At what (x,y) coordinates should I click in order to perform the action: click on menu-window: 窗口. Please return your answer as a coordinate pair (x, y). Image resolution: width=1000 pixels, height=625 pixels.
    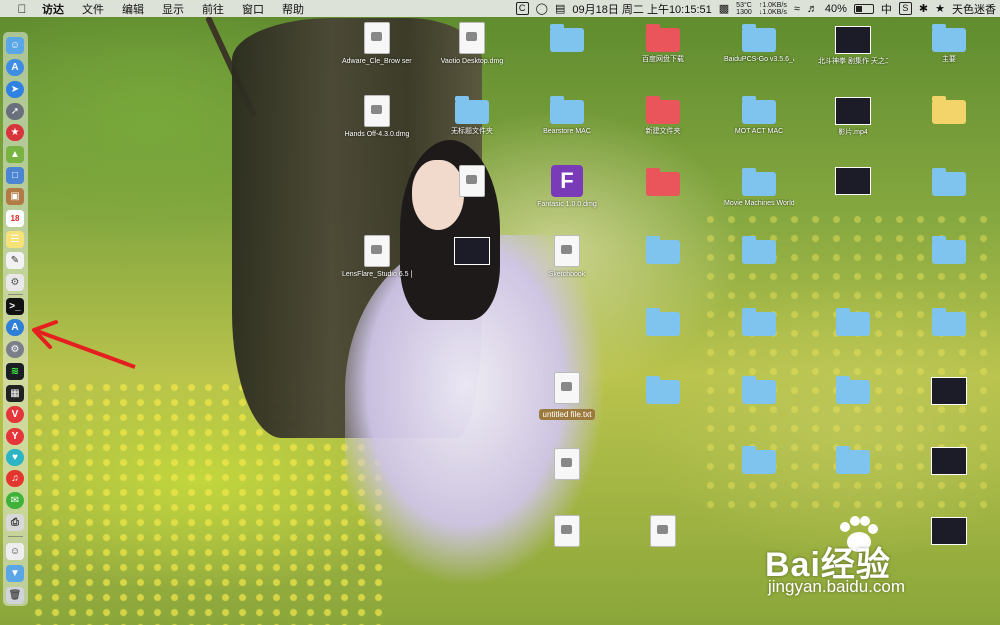
    Looking at the image, I should click on (253, 9).